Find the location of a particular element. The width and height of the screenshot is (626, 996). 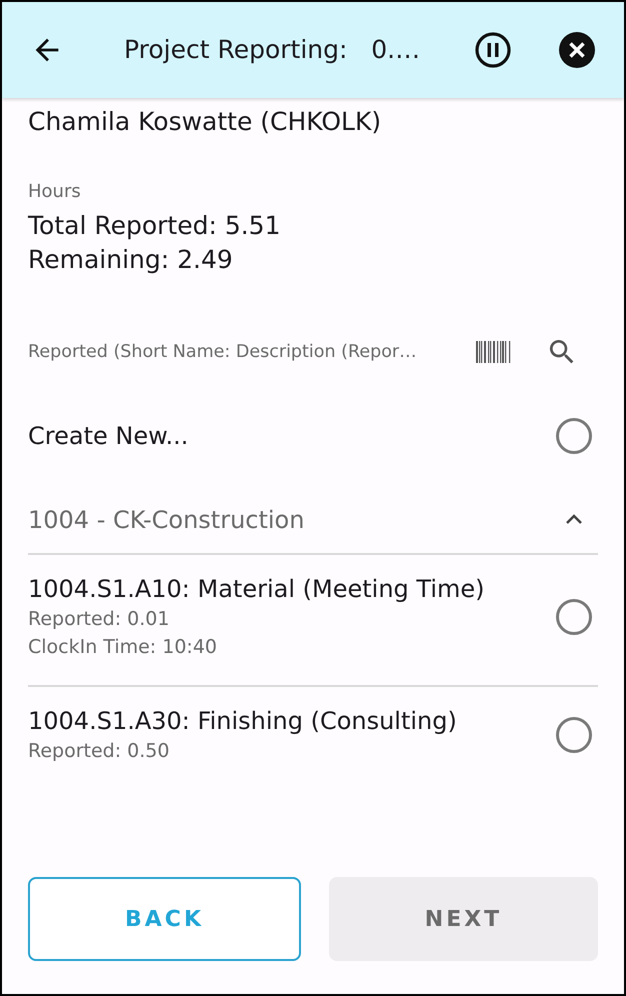

close-icon is located at coordinates (577, 50).